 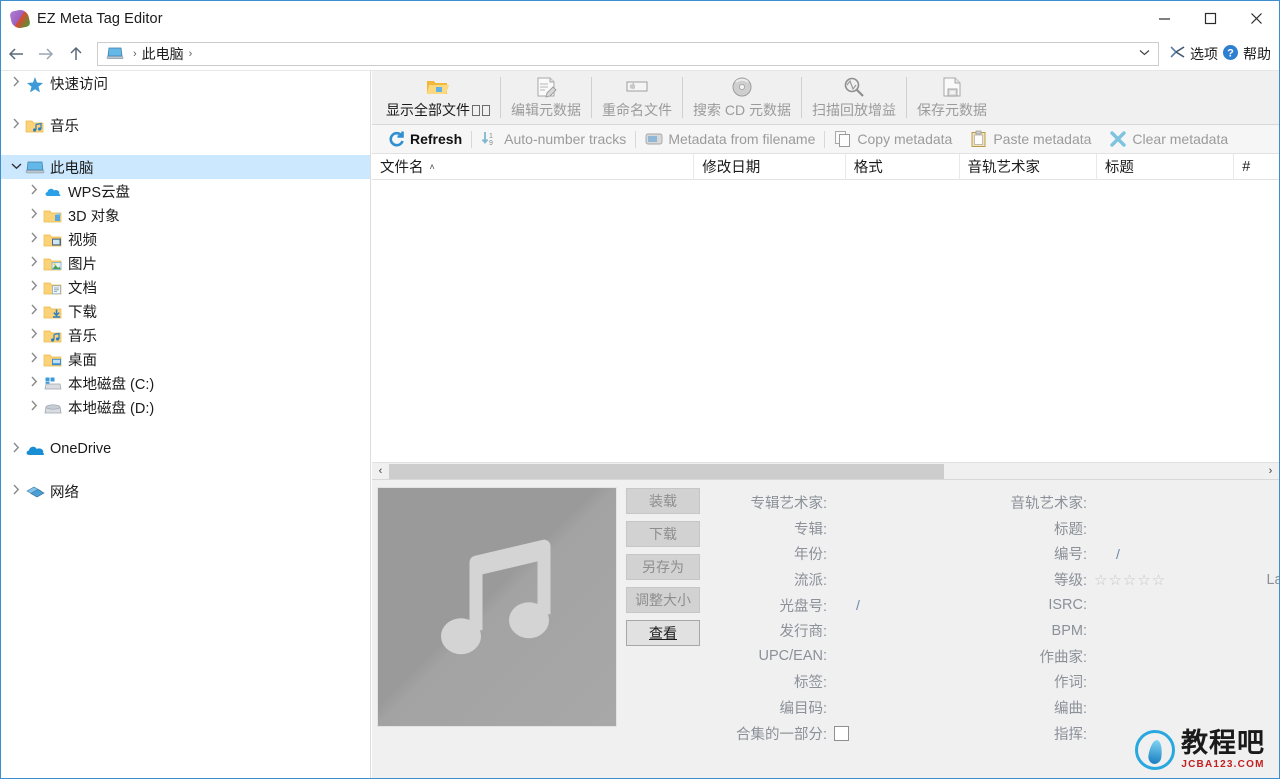 I want to click on subtoolbar-button-0: Refresh, so click(x=424, y=139).